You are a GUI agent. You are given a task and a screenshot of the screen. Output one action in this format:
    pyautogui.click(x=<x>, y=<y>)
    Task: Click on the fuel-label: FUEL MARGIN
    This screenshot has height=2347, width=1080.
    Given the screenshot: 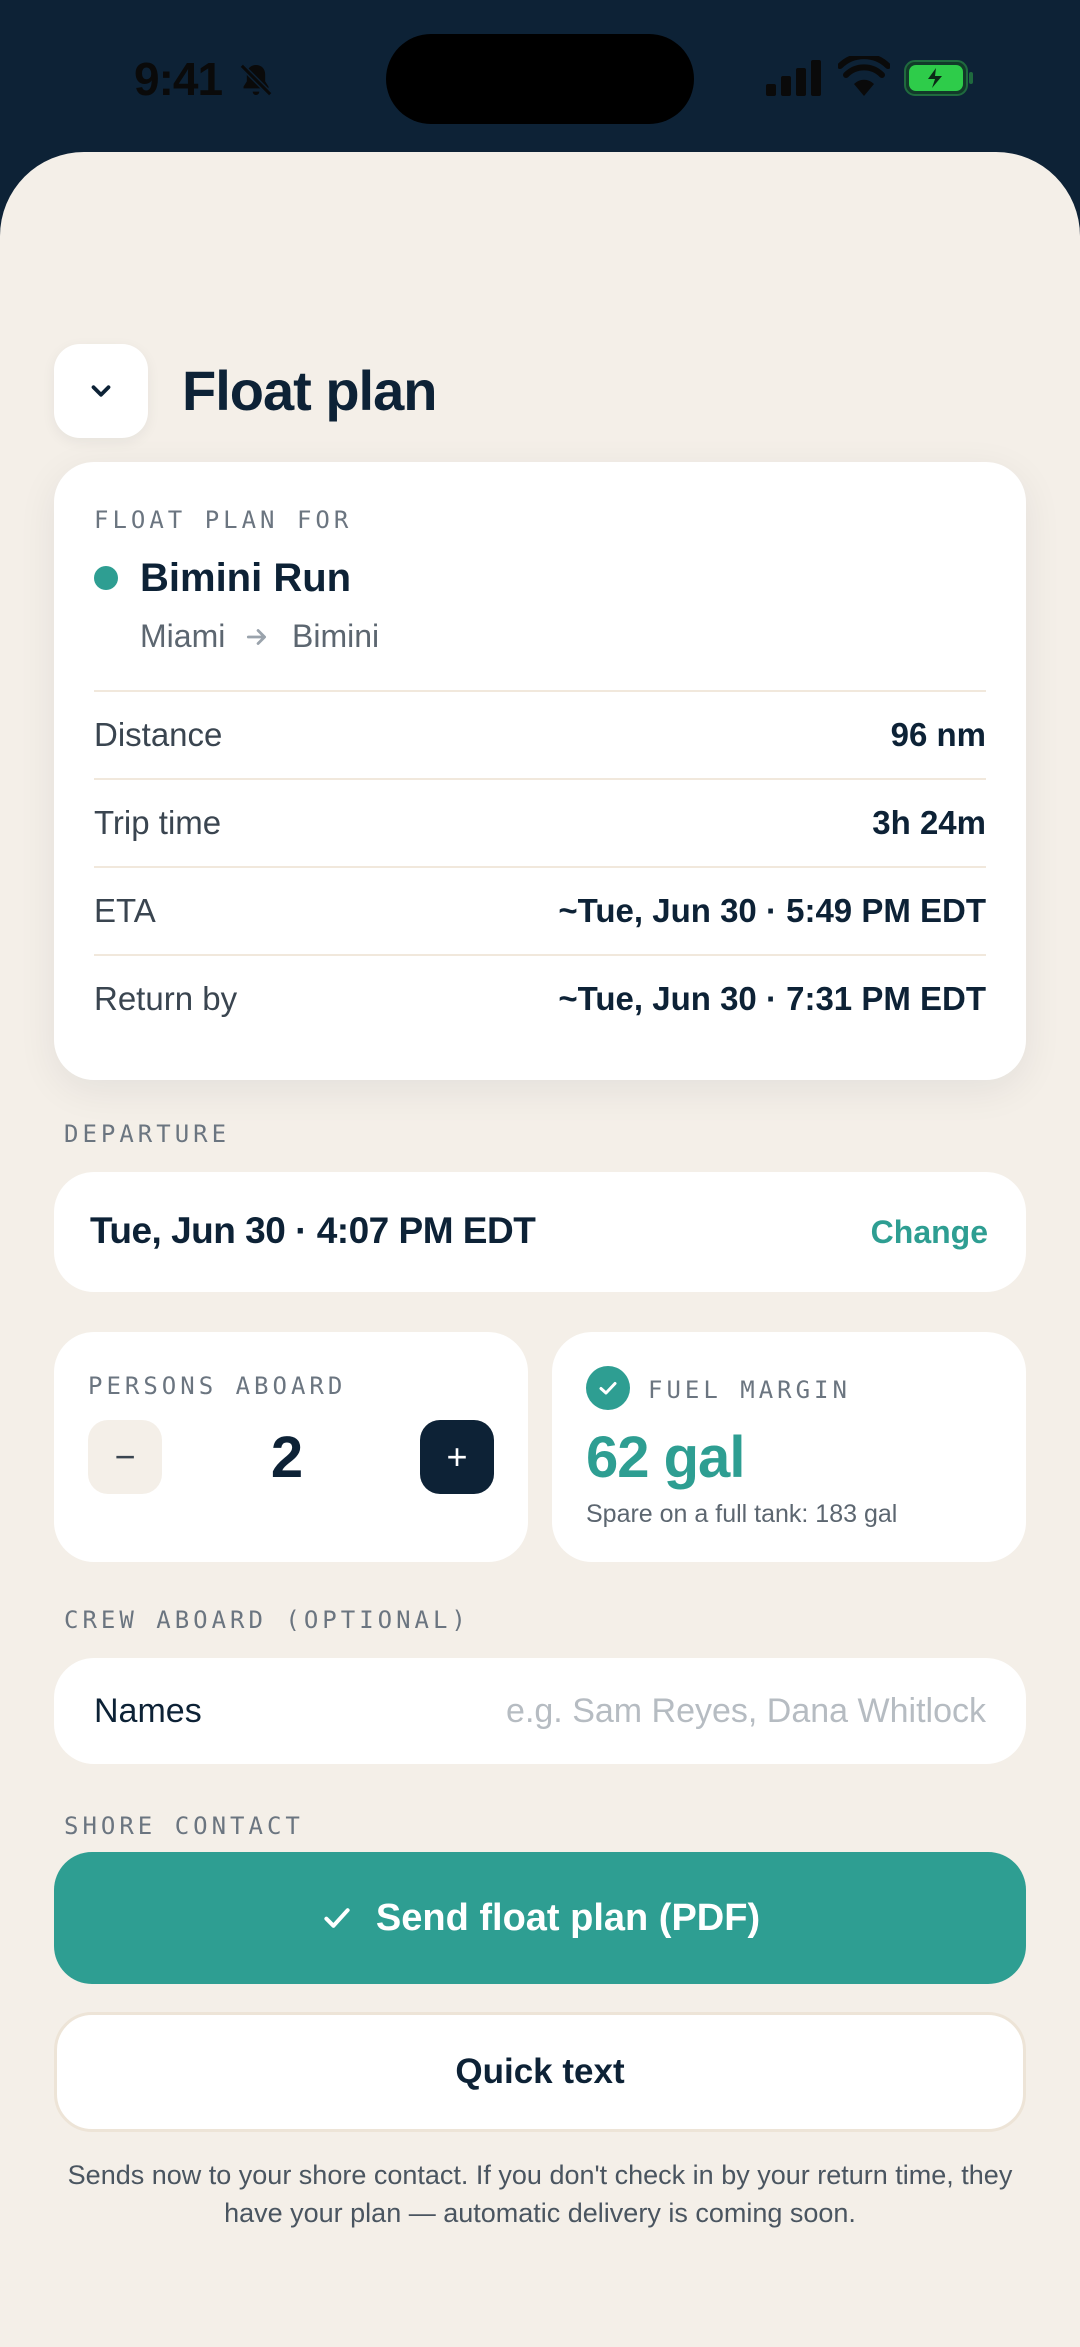 What is the action you would take?
    pyautogui.click(x=749, y=1390)
    